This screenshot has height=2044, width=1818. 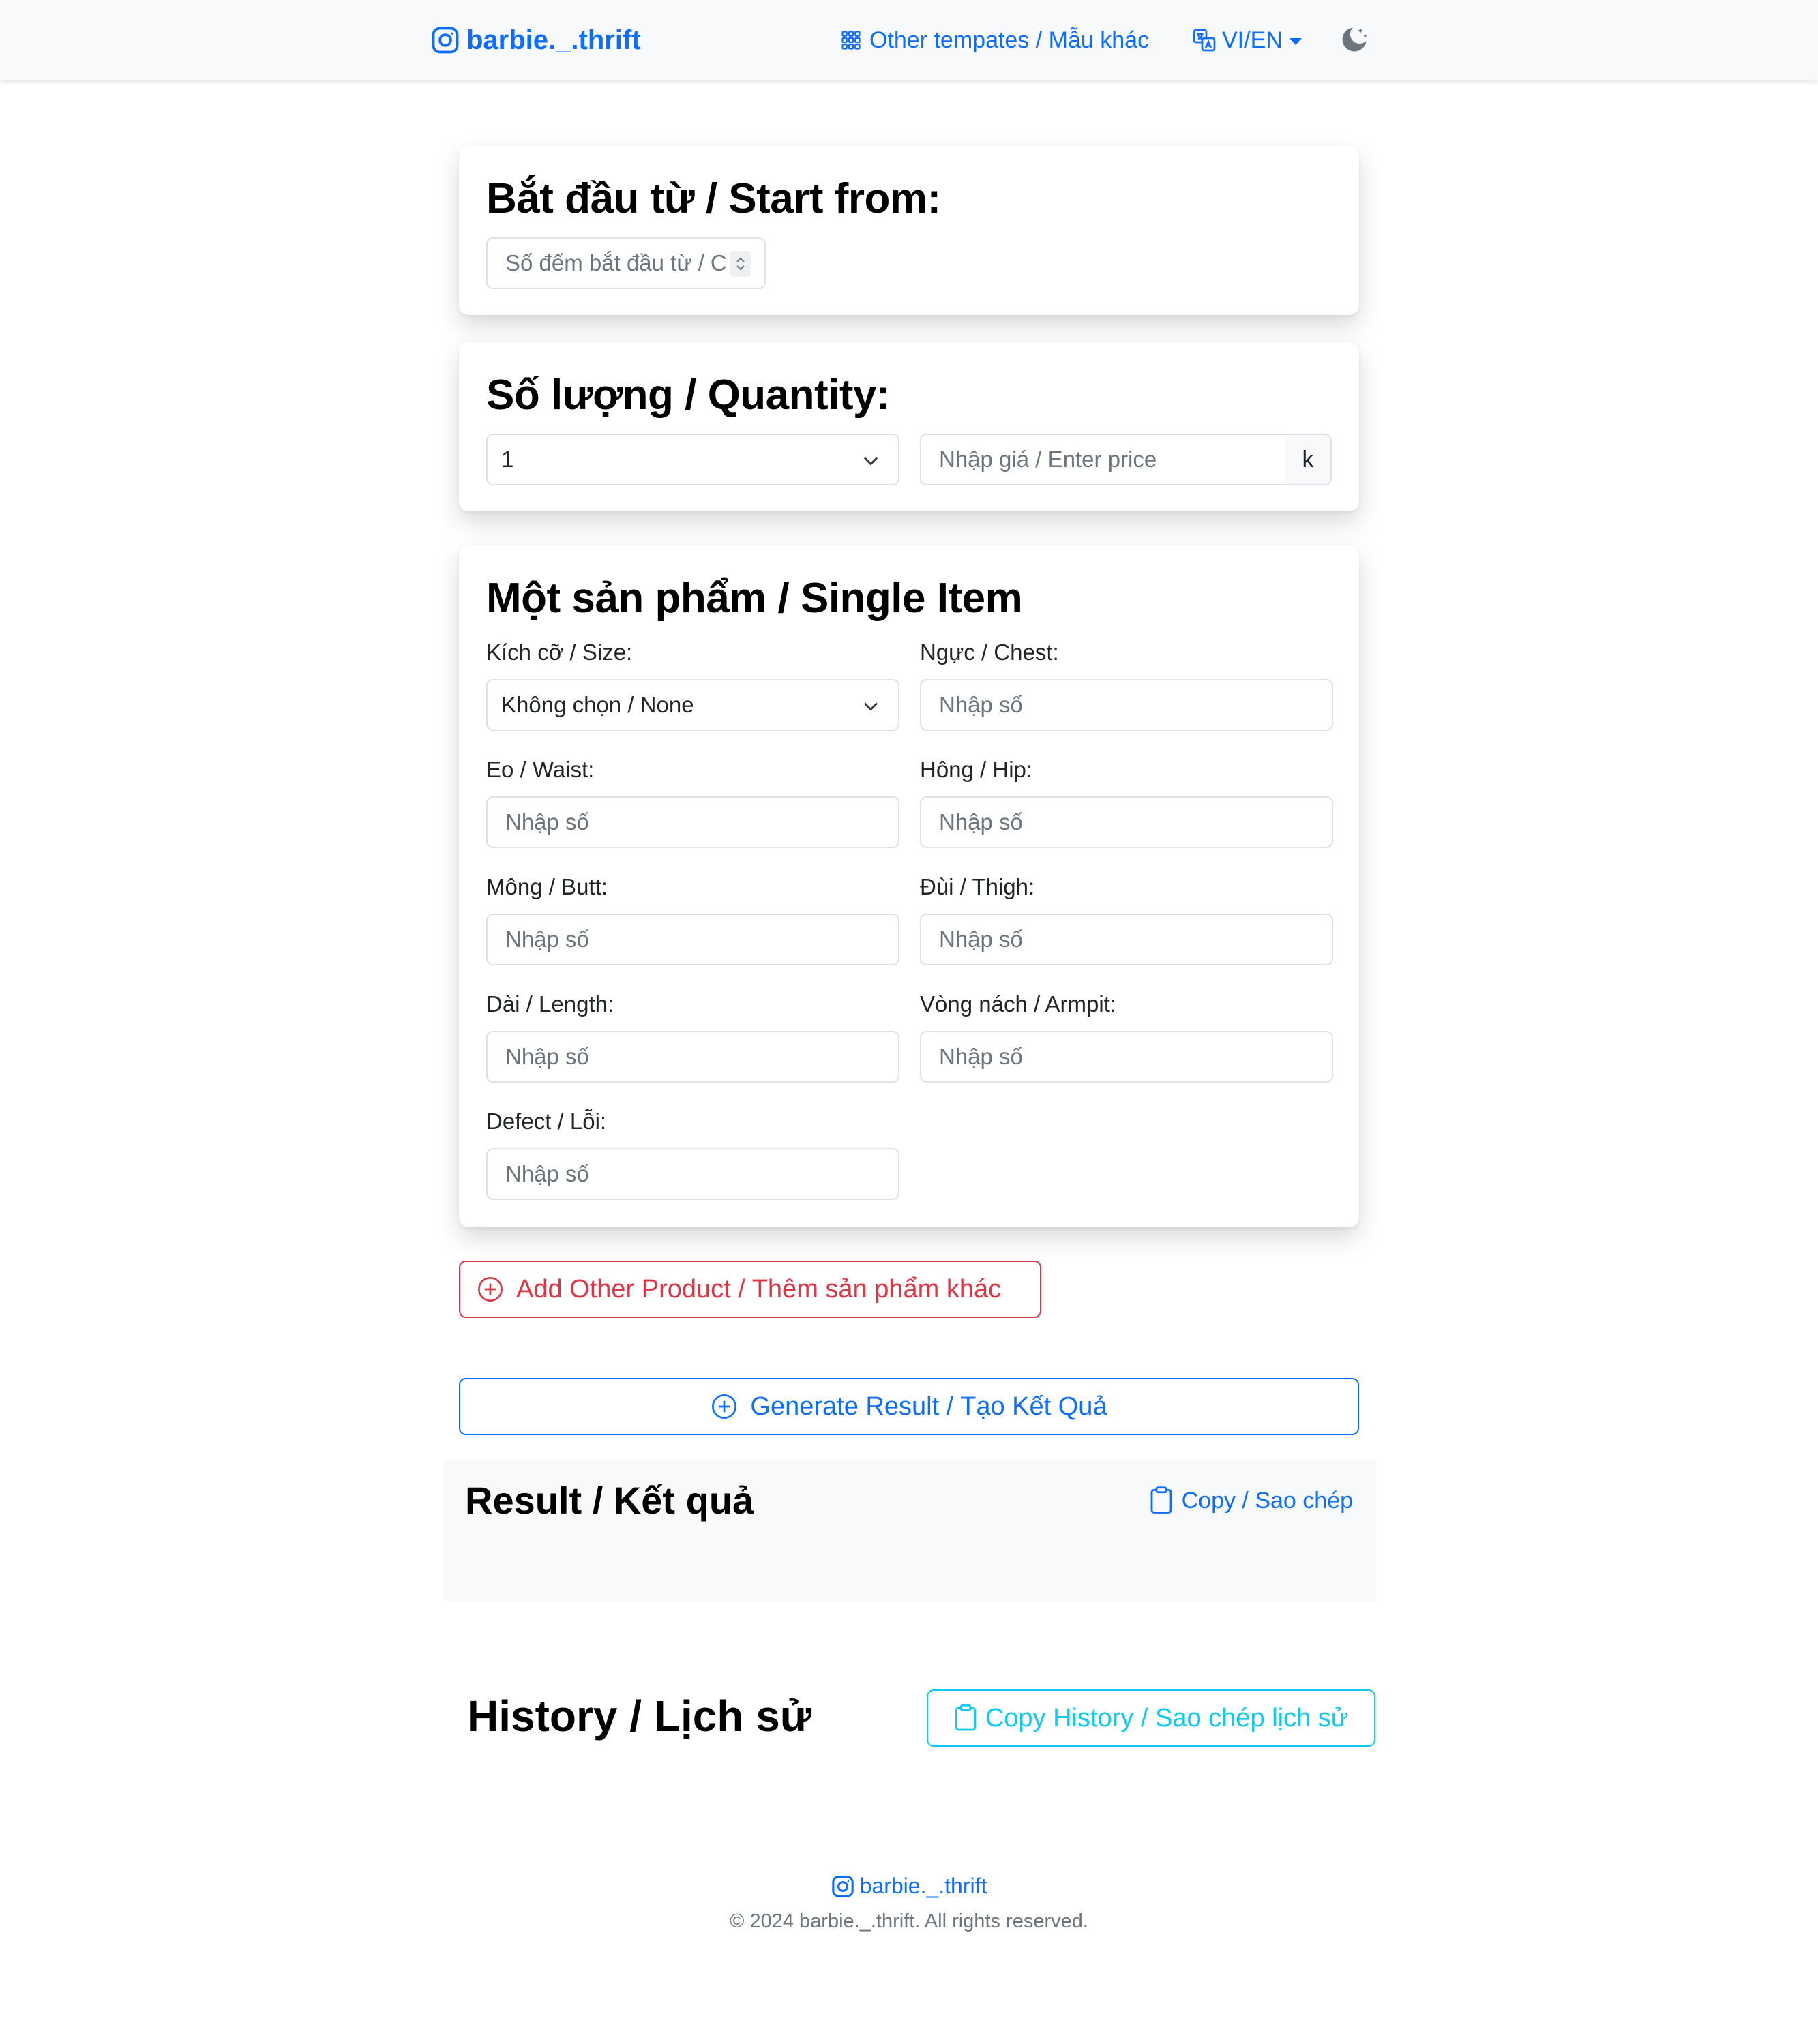 I want to click on result-panel: Result / Kết quả Copy / Sao chép, so click(x=909, y=1530).